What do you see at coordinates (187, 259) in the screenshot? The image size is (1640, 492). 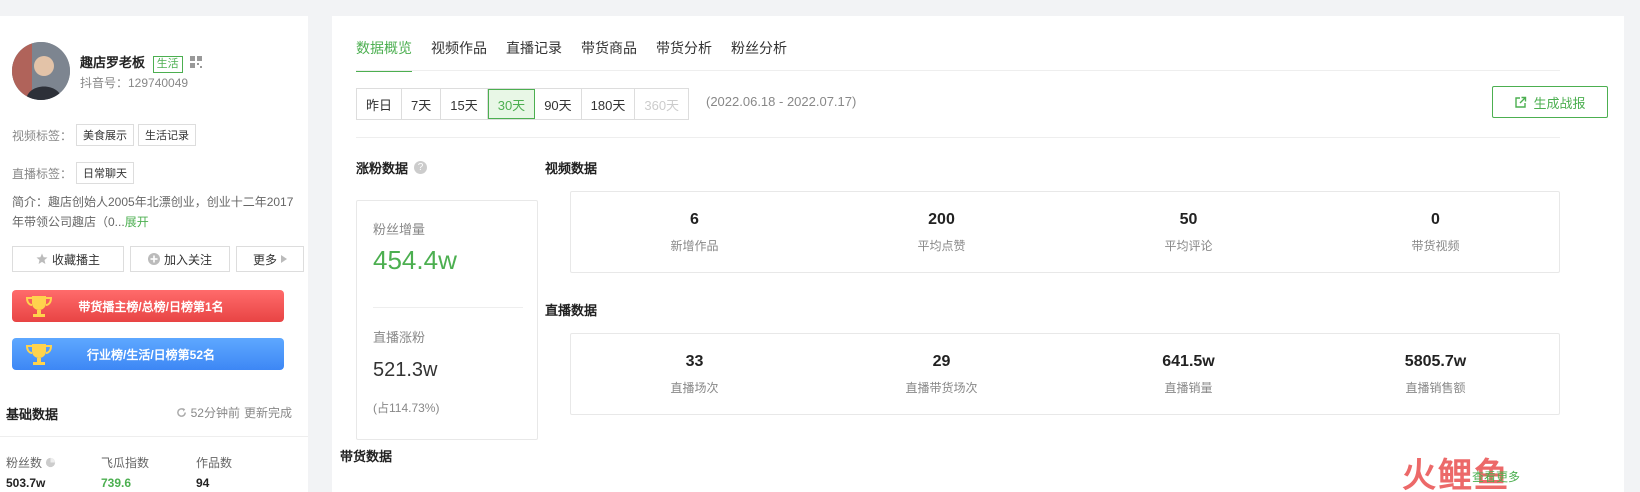 I see `follow-label: 加入关注` at bounding box center [187, 259].